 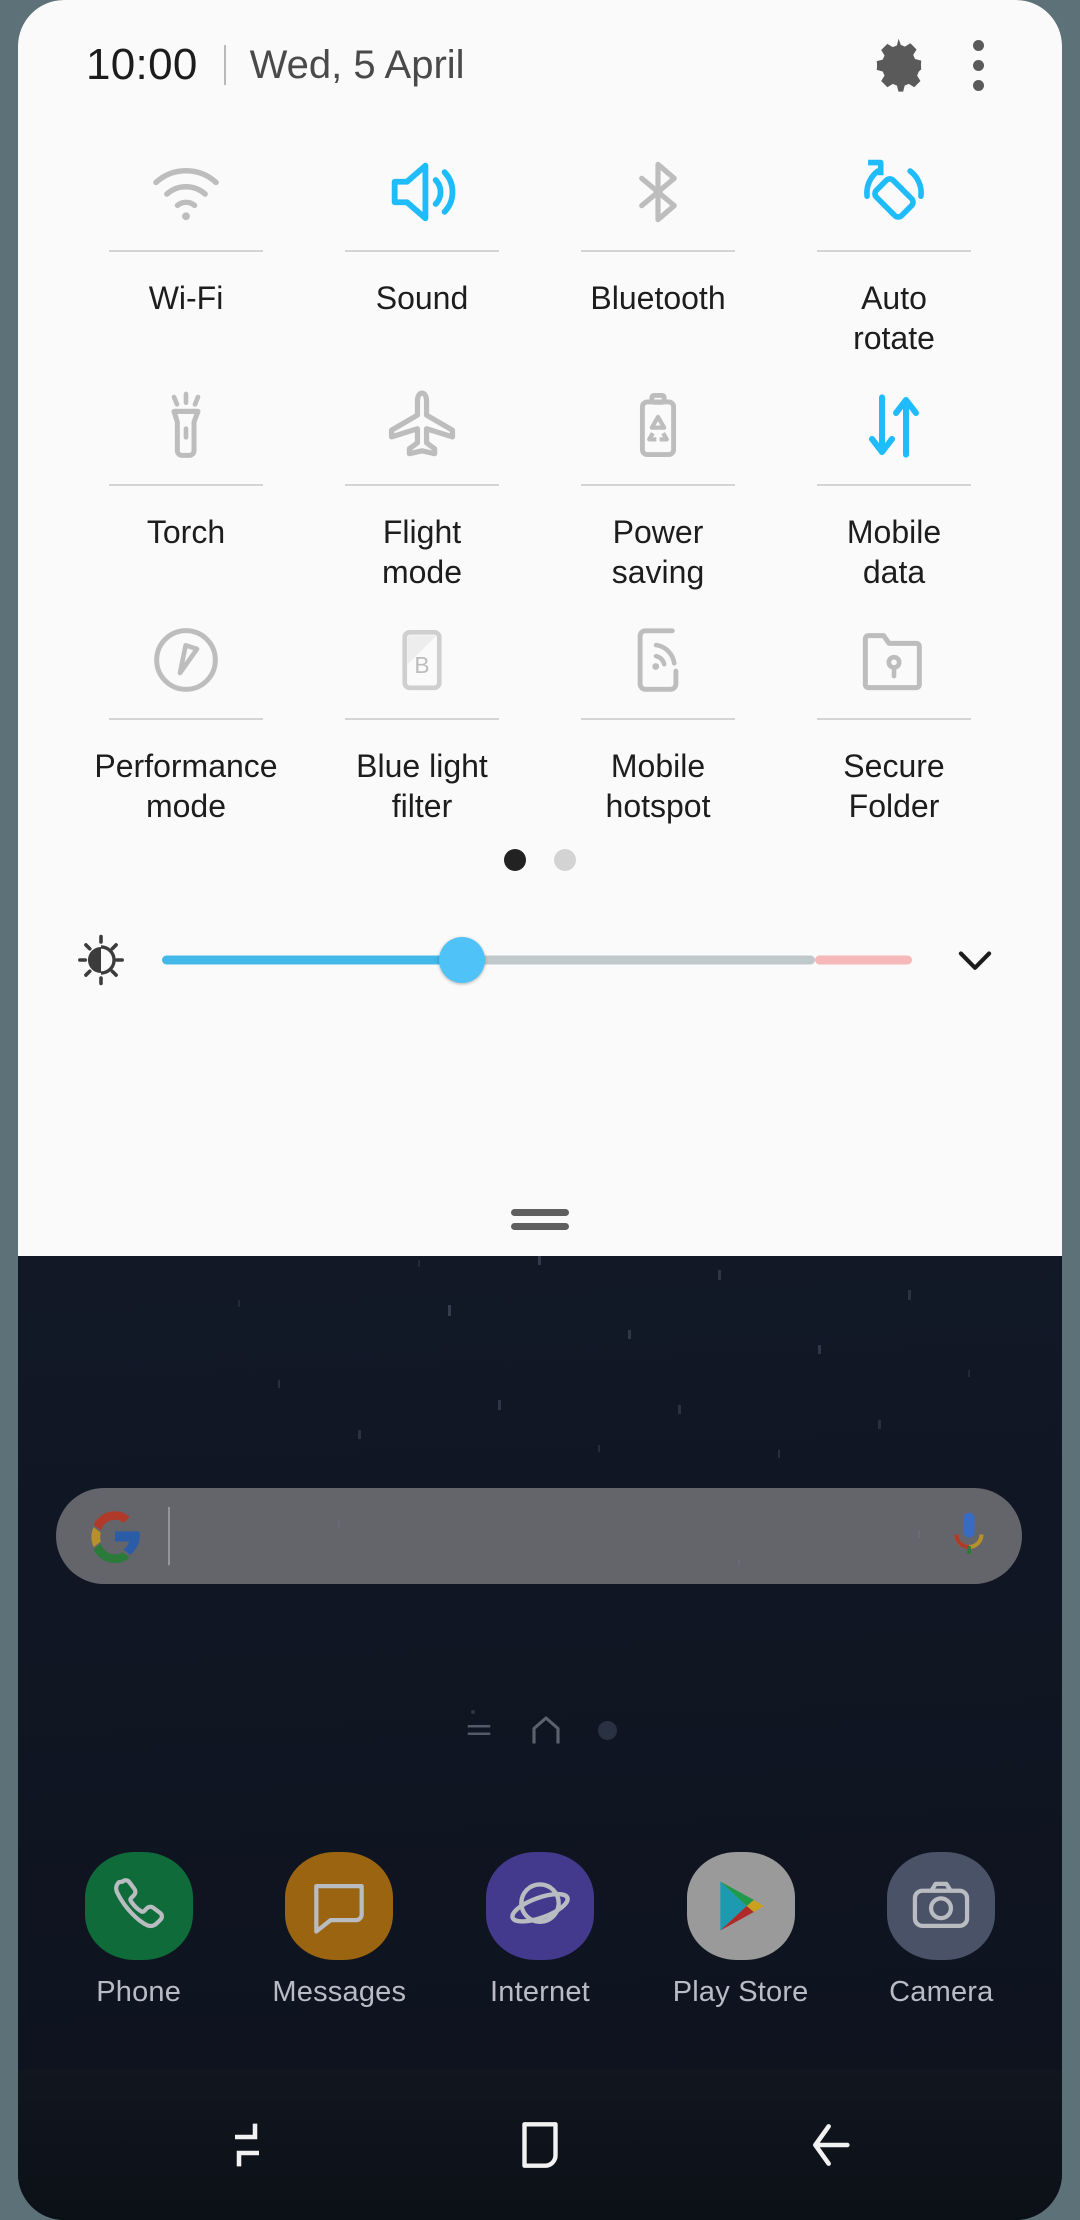 What do you see at coordinates (863, 960) in the screenshot?
I see `slider-track-warning` at bounding box center [863, 960].